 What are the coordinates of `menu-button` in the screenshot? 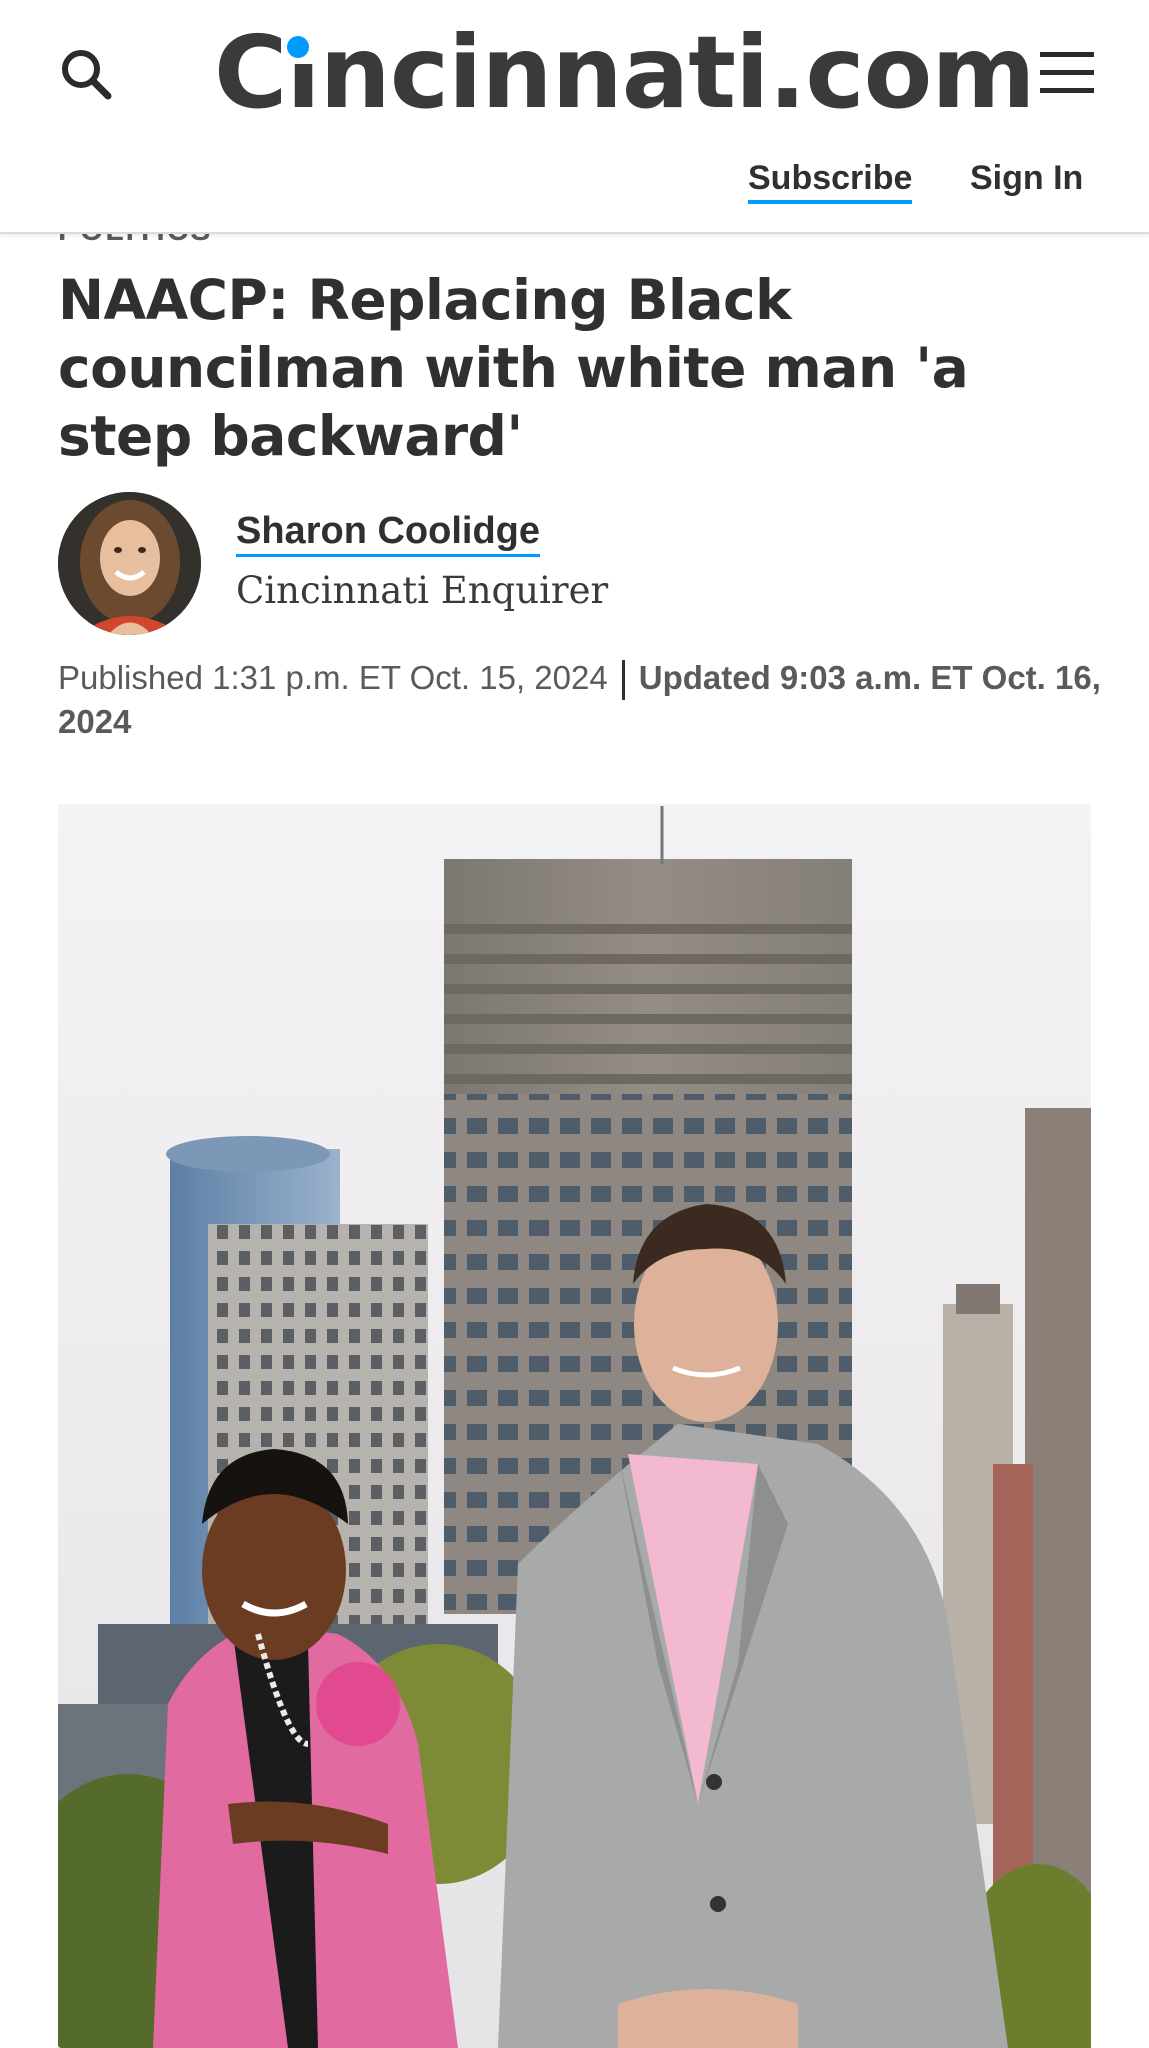 It's located at (1065, 75).